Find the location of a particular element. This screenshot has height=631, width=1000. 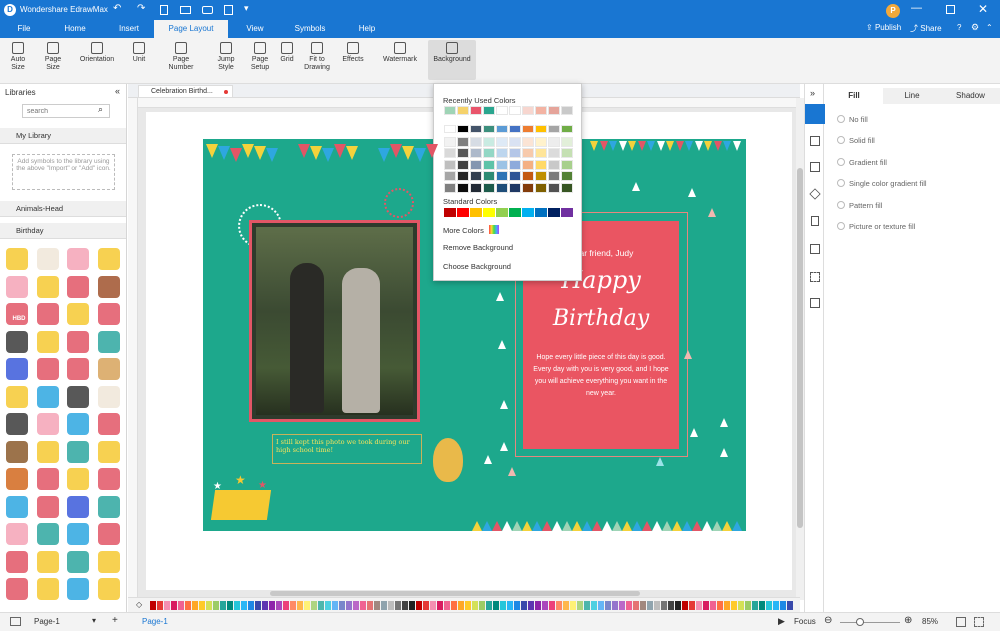

focus-toggle: Focus is located at coordinates (805, 621).